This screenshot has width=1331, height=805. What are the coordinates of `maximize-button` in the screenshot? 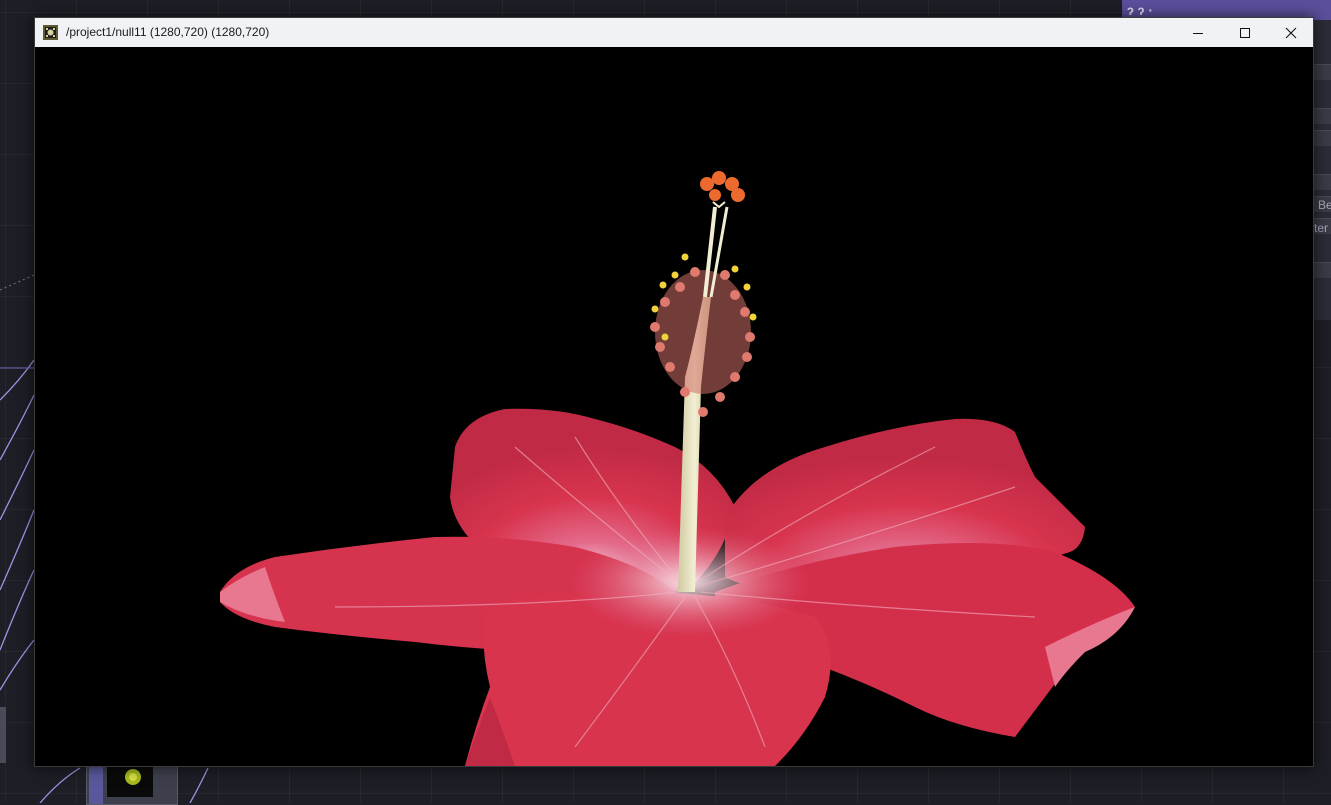 It's located at (1245, 32).